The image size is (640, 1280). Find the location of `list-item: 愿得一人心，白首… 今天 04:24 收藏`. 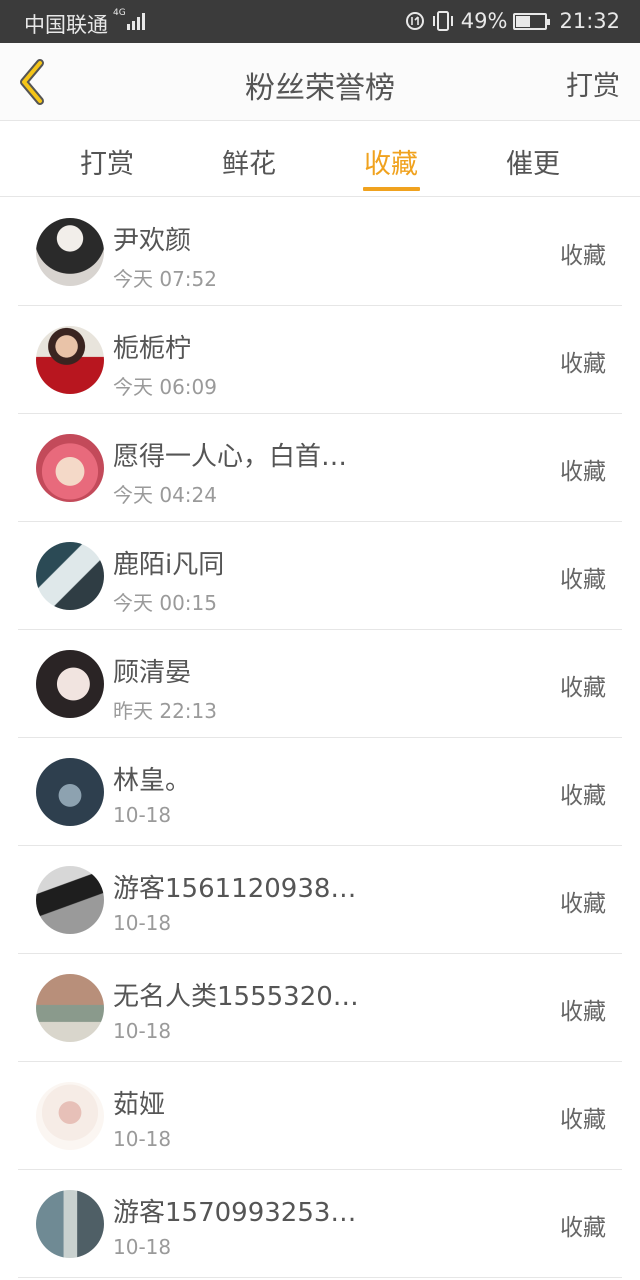

list-item: 愿得一人心，白首… 今天 04:24 收藏 is located at coordinates (320, 468).